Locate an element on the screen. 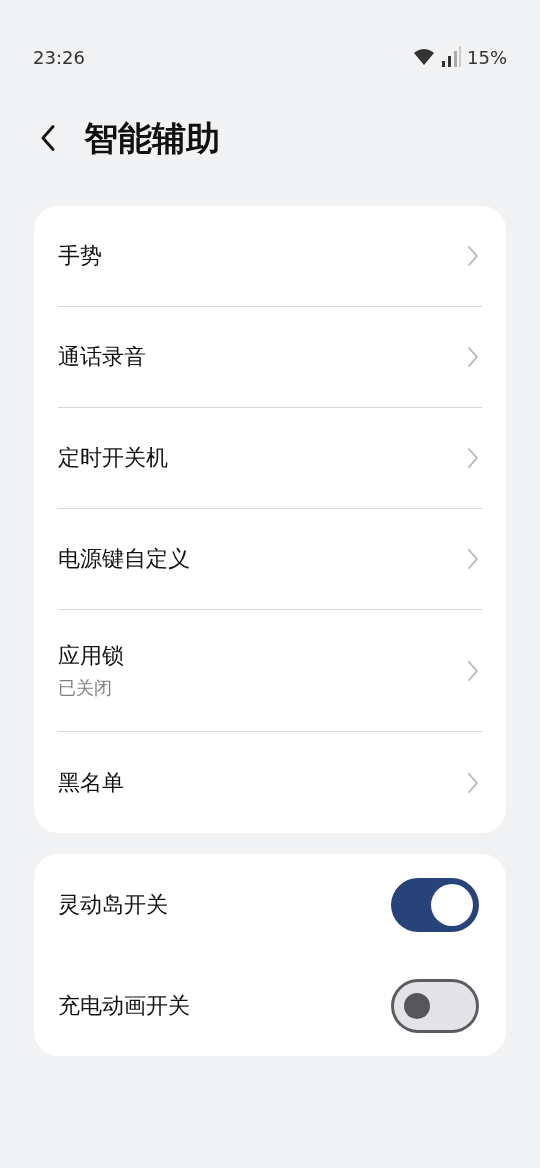 Image resolution: width=540 pixels, height=1168 pixels. setting-label: 灵动岛开关 is located at coordinates (113, 904).